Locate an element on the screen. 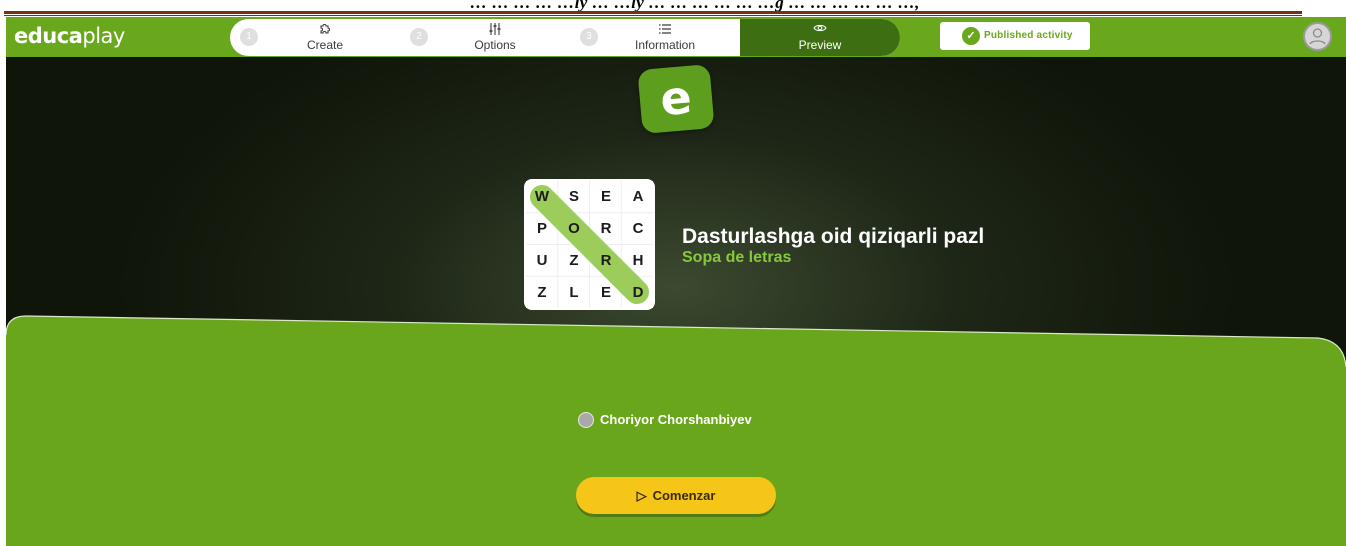 The height and width of the screenshot is (546, 1346). author-name: Choriyor Chorshanbiyev is located at coordinates (676, 420).